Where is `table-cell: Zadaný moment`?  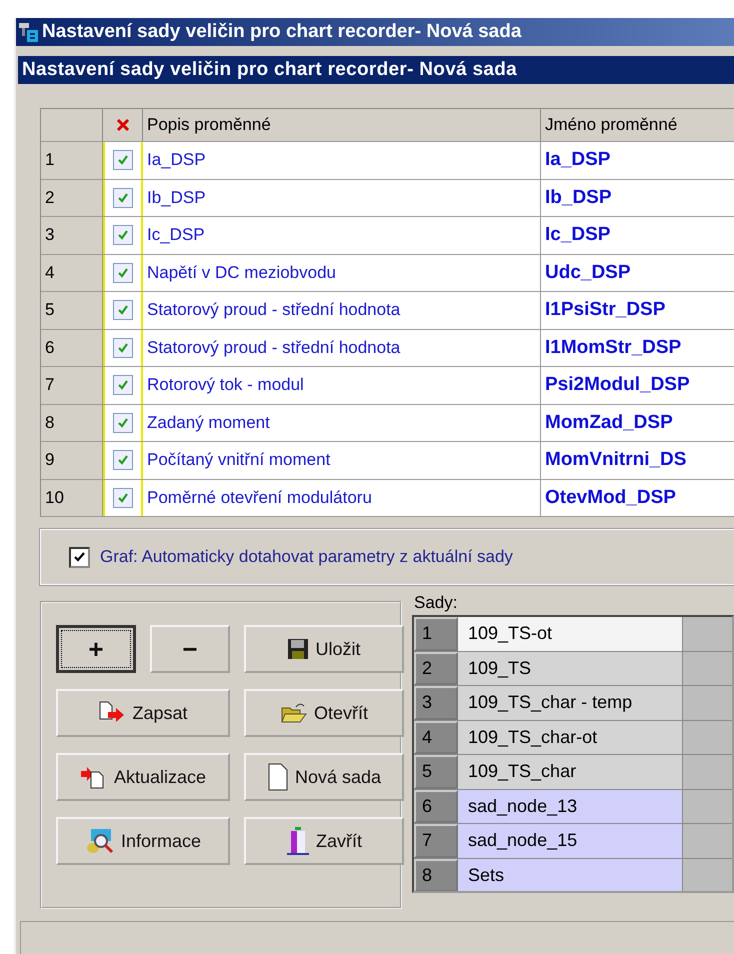
table-cell: Zadaný moment is located at coordinates (342, 422).